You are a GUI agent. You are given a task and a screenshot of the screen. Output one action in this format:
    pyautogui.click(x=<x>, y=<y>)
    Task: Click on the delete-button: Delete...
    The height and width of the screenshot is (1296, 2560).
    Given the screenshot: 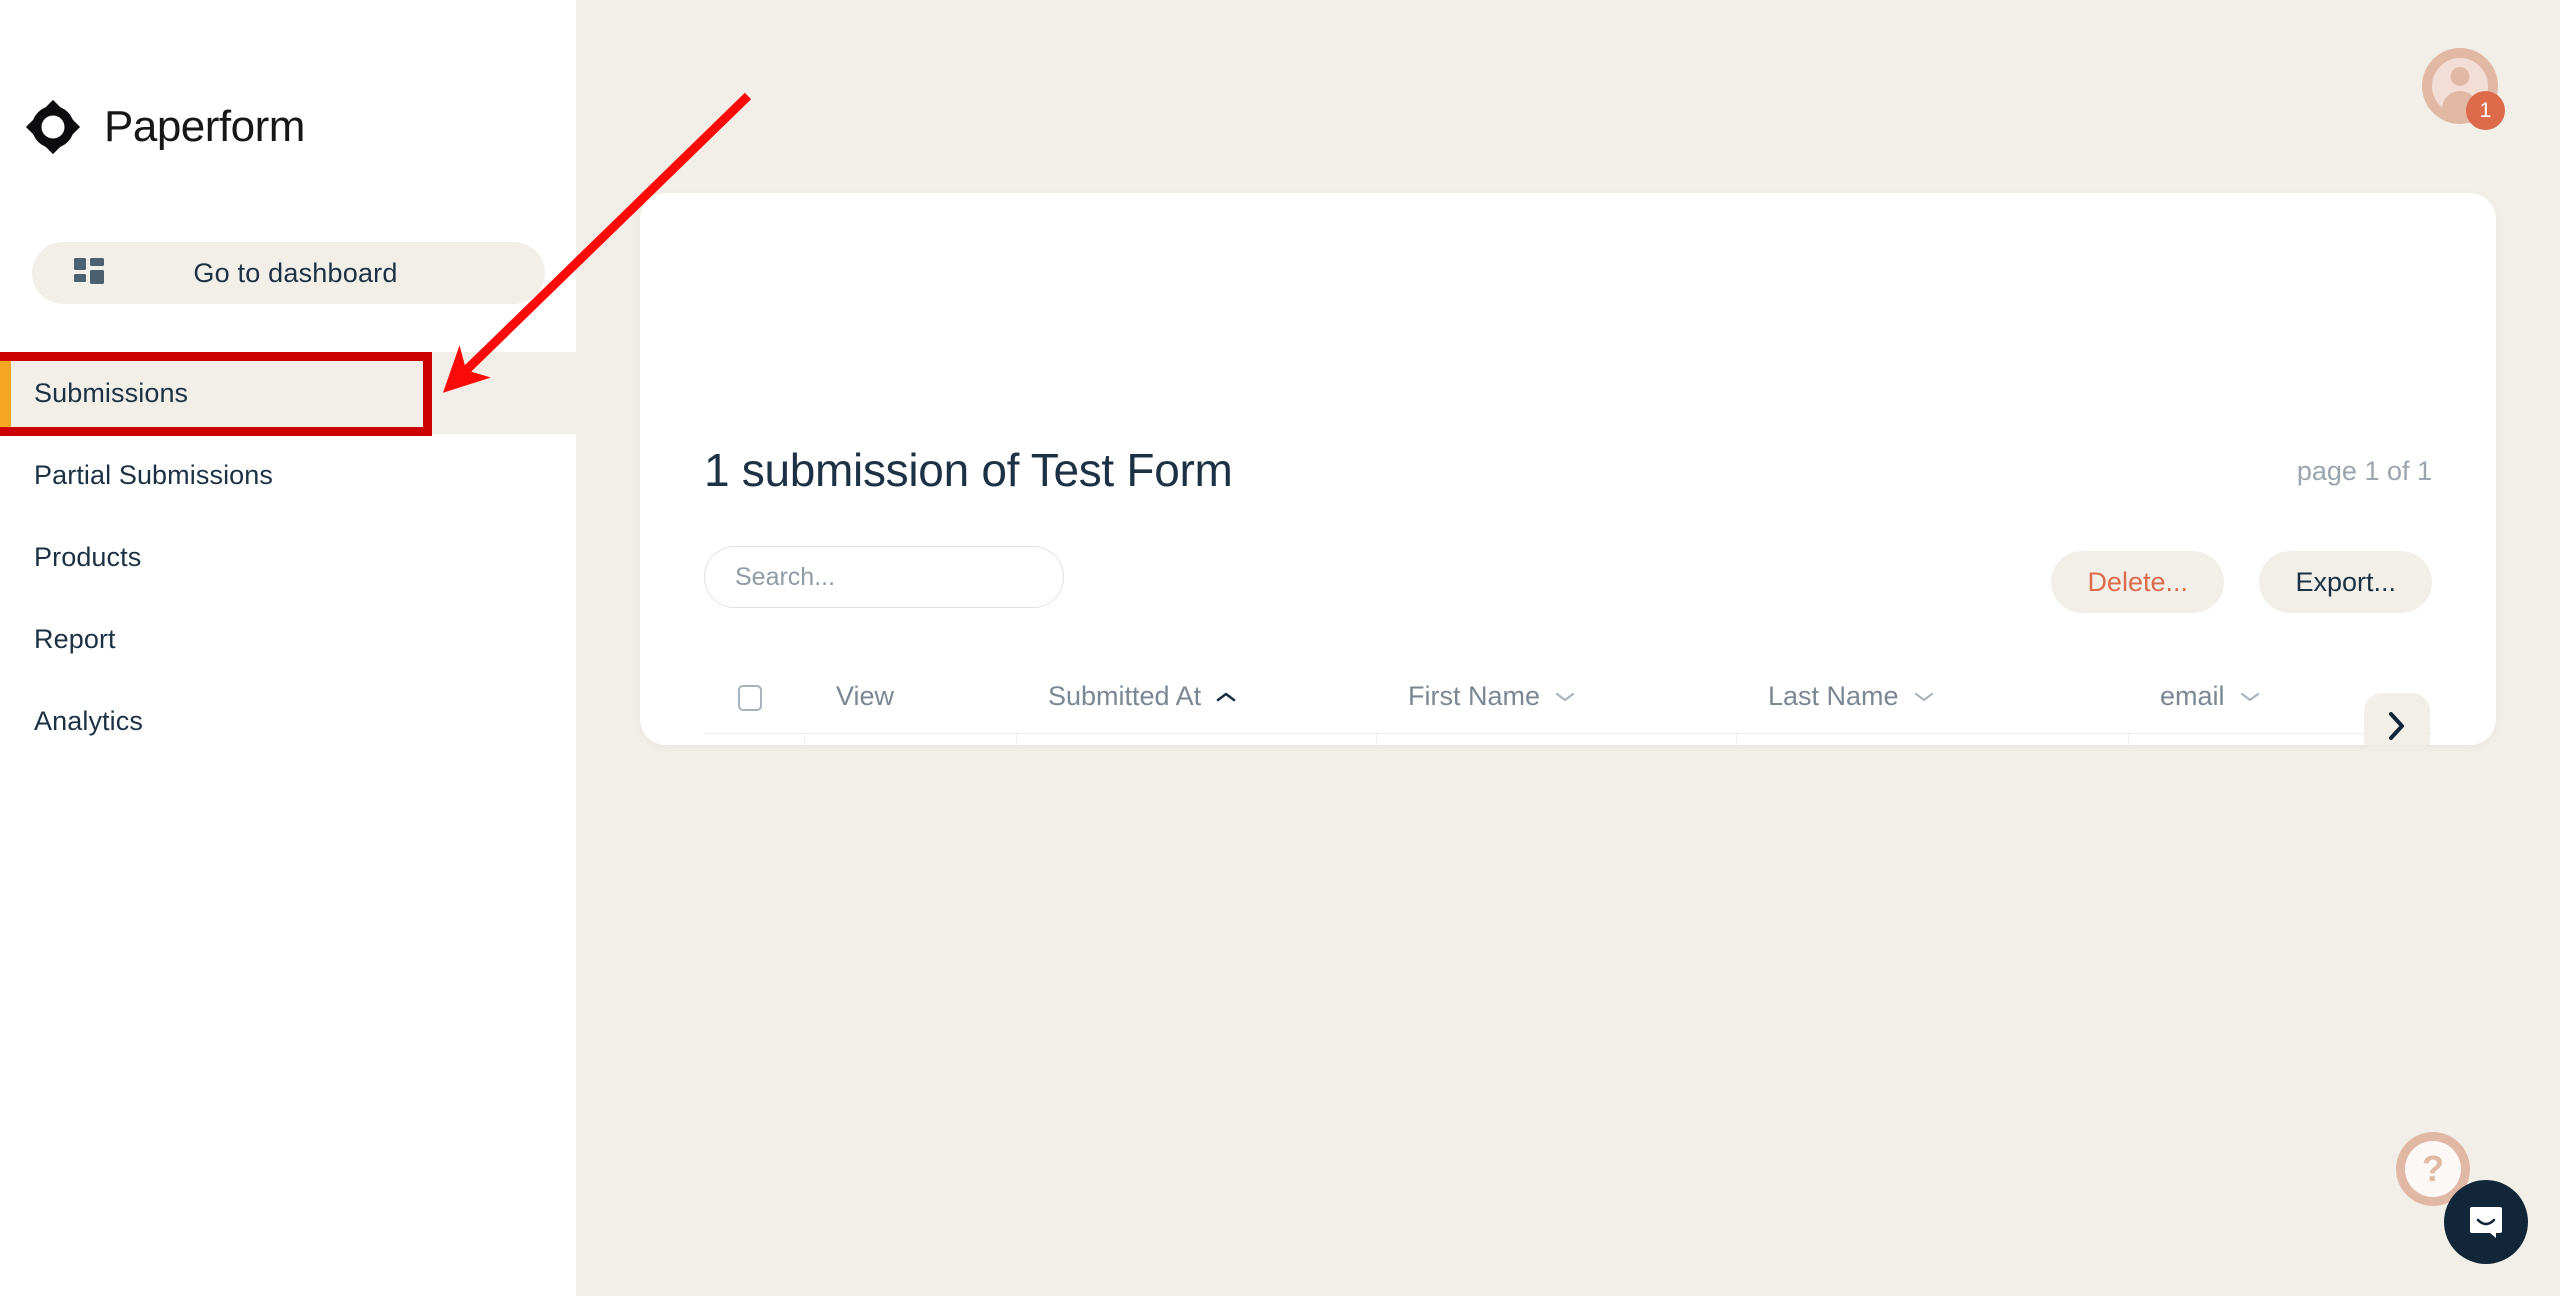 What is the action you would take?
    pyautogui.click(x=2137, y=582)
    